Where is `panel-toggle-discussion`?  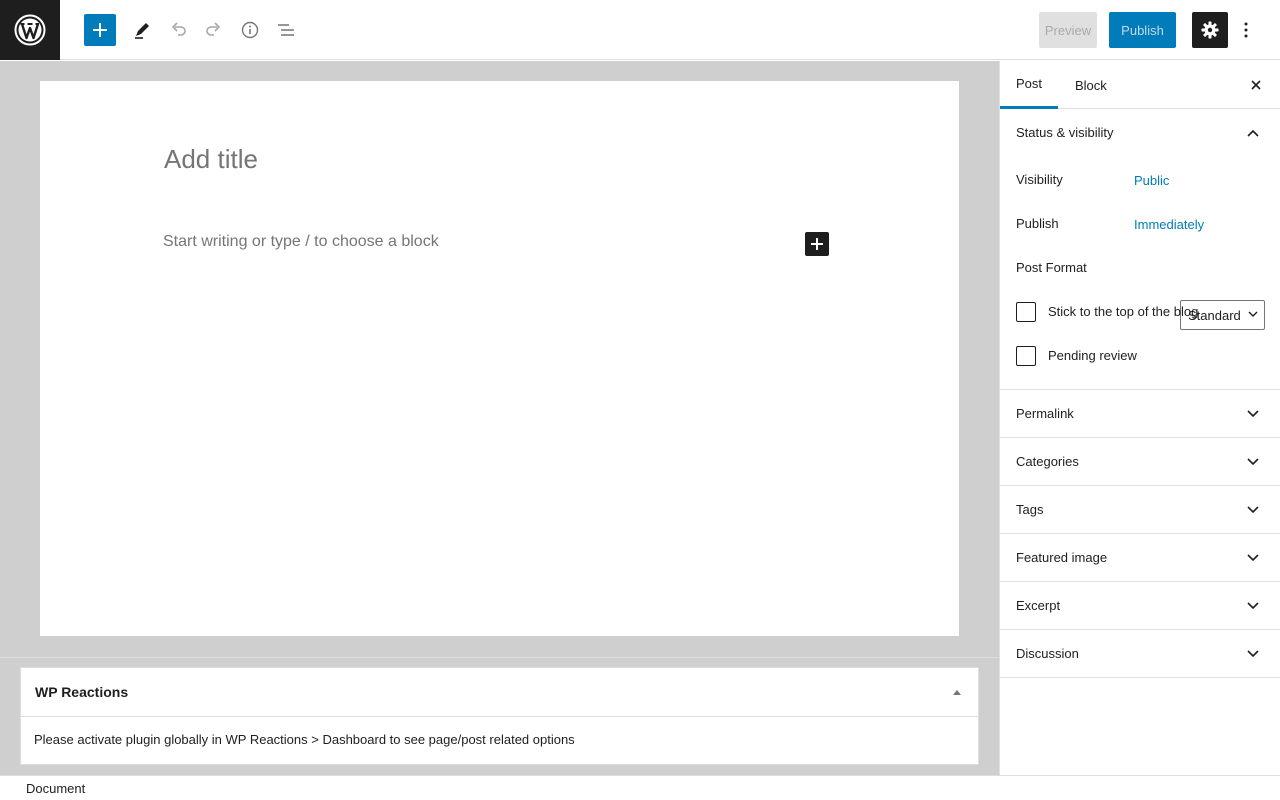
panel-toggle-discussion is located at coordinates (1253, 654).